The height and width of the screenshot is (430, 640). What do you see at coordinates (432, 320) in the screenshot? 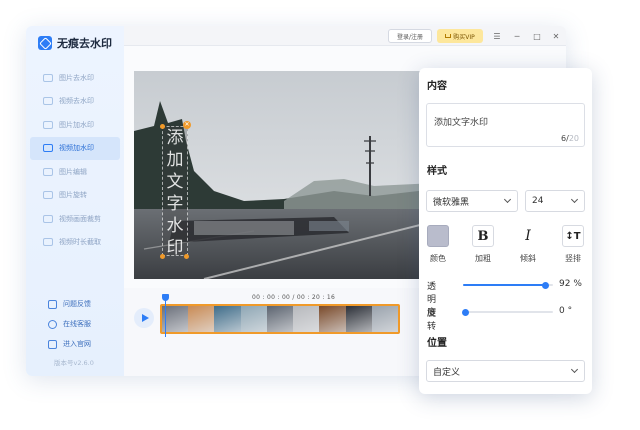
I see `rotation-label: 旋转` at bounding box center [432, 320].